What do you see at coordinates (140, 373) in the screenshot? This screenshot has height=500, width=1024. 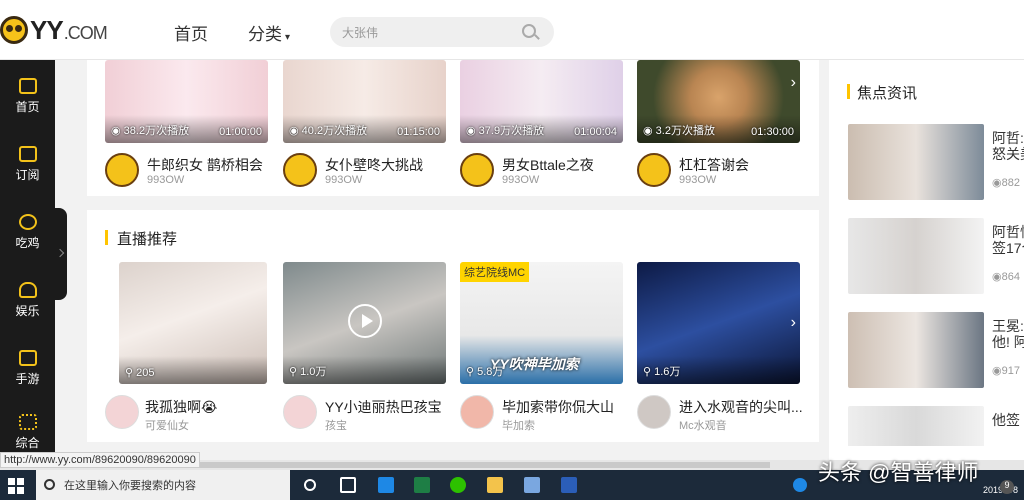 I see `viewer-count: ⚲ 205` at bounding box center [140, 373].